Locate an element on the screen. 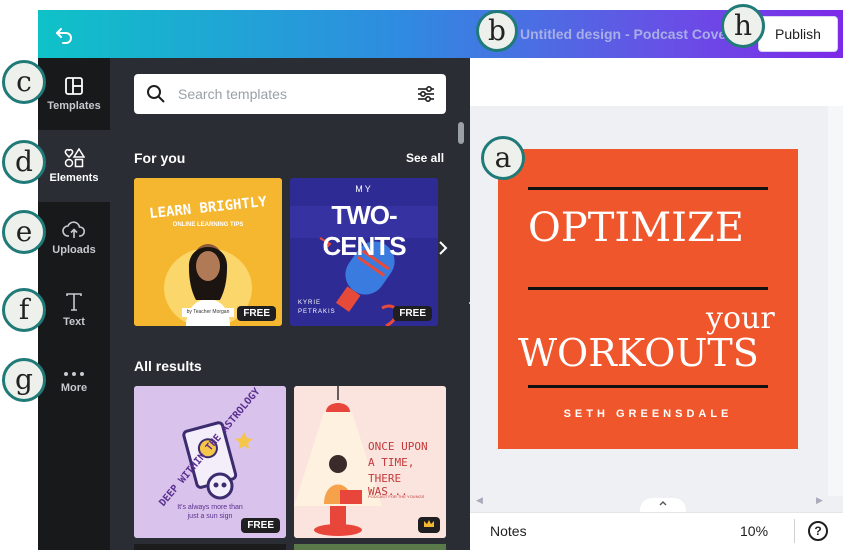 This screenshot has width=843, height=550. publish-button: Publish is located at coordinates (798, 34).